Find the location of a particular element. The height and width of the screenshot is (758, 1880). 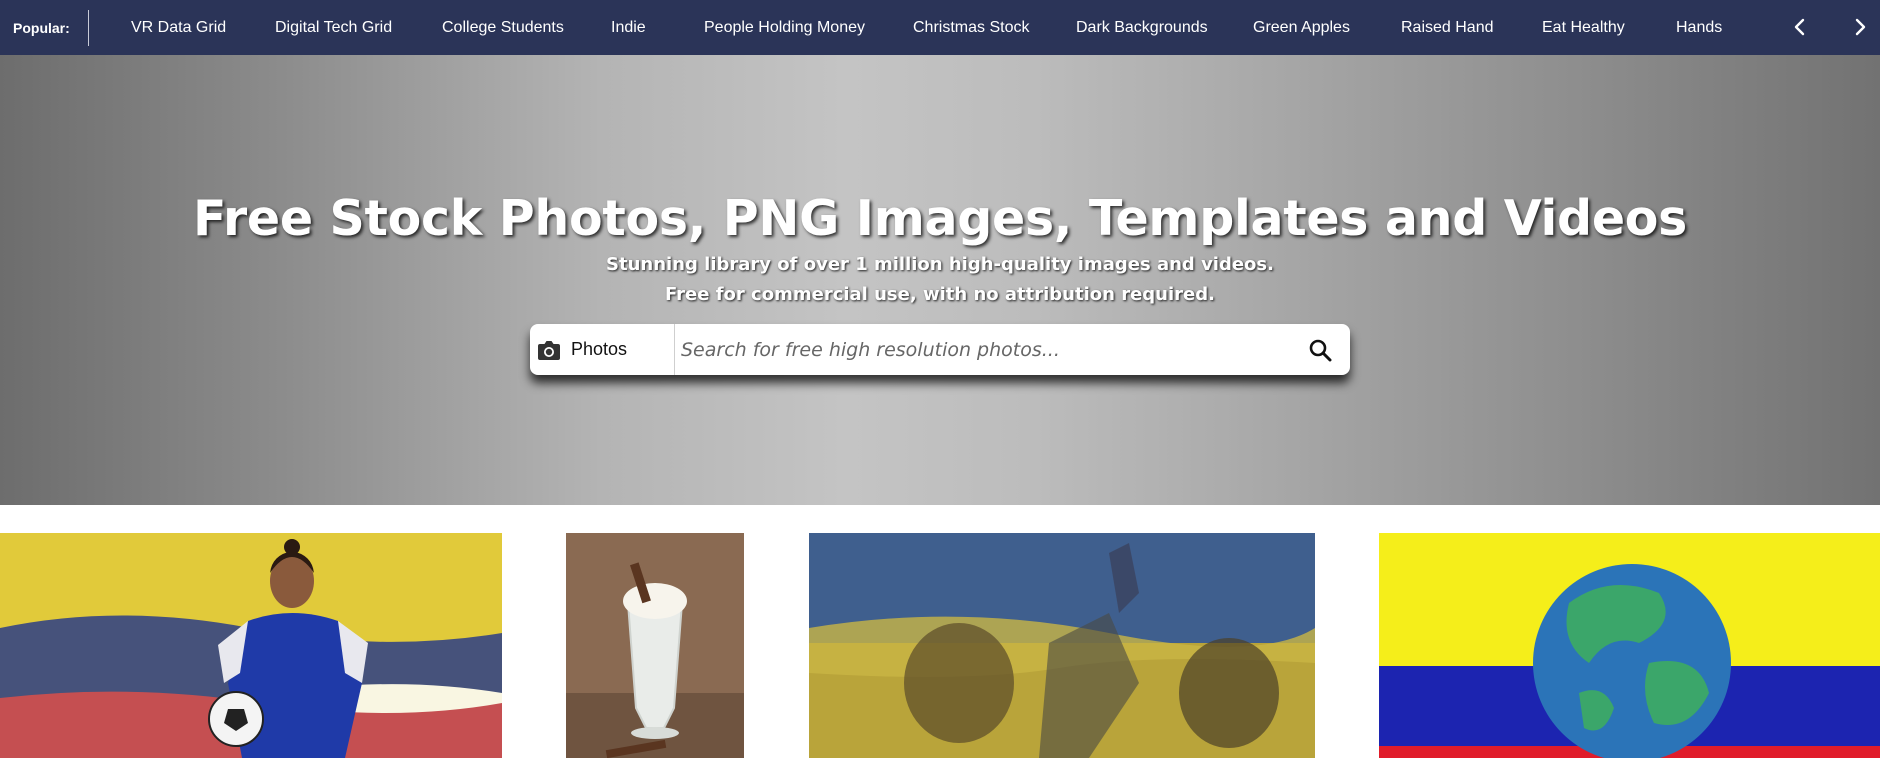

popular-item-eat-healthy: Eat Healthy is located at coordinates (1583, 27).